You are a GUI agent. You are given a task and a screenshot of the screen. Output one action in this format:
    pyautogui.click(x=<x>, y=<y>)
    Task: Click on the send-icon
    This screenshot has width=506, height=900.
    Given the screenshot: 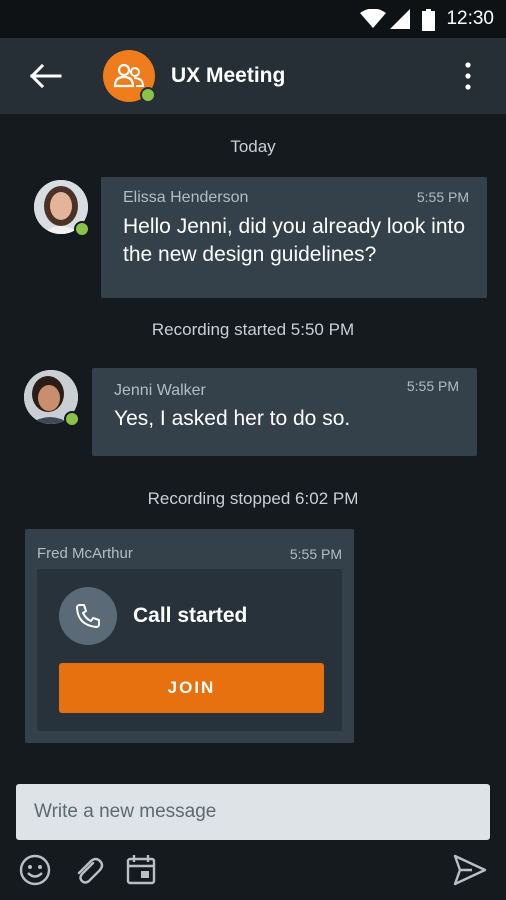 What is the action you would take?
    pyautogui.click(x=470, y=870)
    